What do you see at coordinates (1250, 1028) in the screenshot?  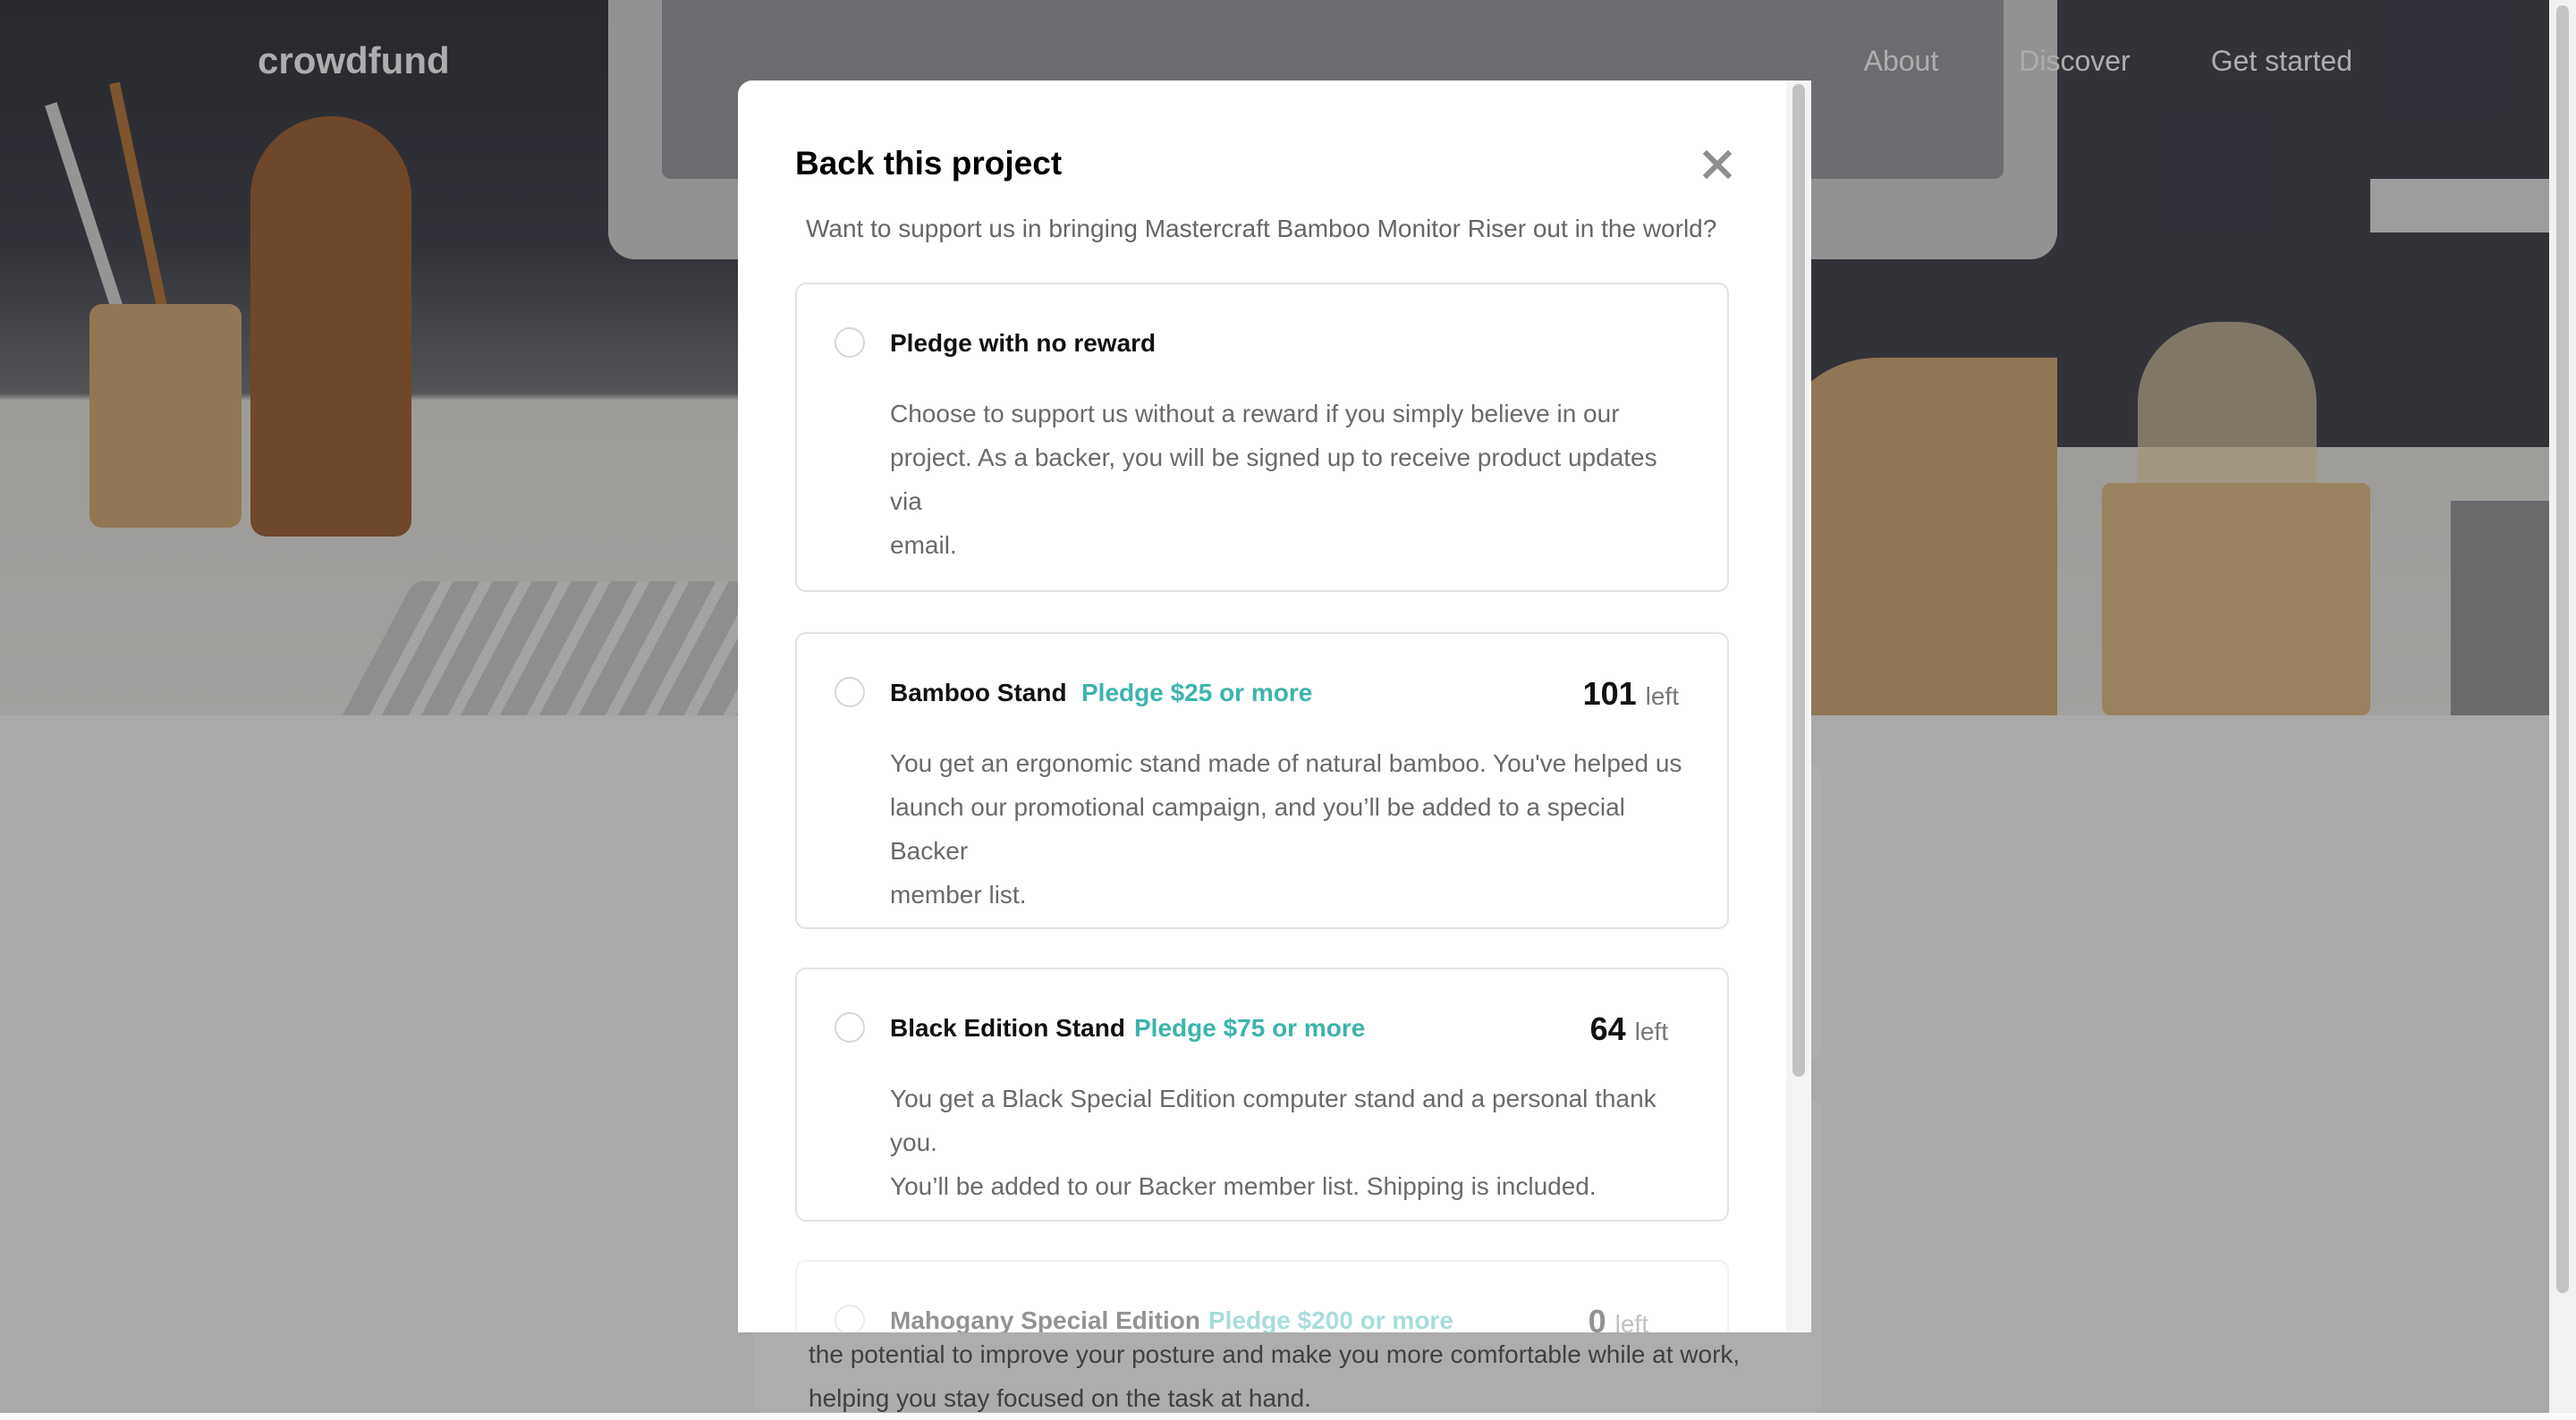 I see `pledge-price: Pledge $75 or more` at bounding box center [1250, 1028].